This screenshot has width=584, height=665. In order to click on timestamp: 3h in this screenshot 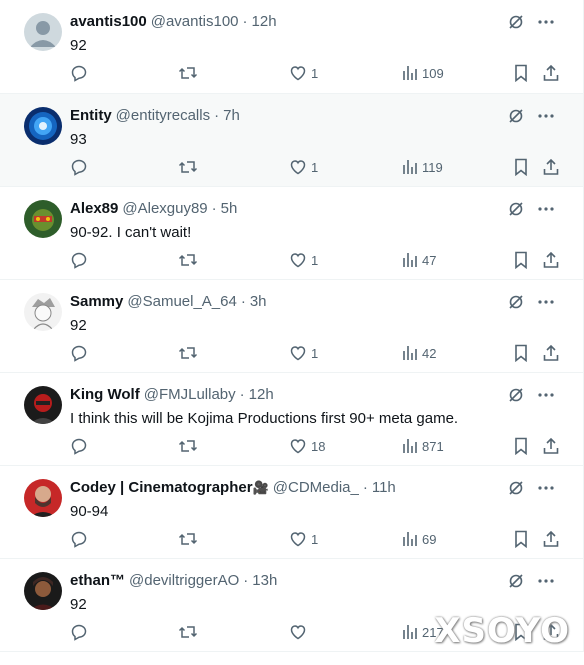, I will do `click(258, 301)`.